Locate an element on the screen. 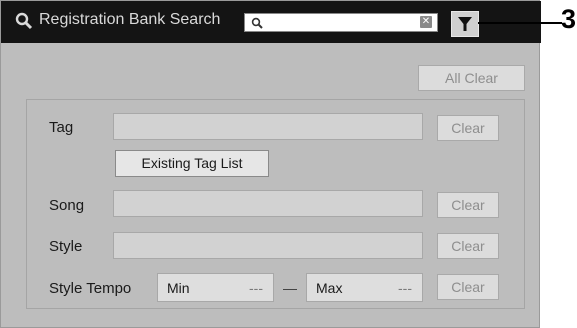  style-label: Style is located at coordinates (66, 246).